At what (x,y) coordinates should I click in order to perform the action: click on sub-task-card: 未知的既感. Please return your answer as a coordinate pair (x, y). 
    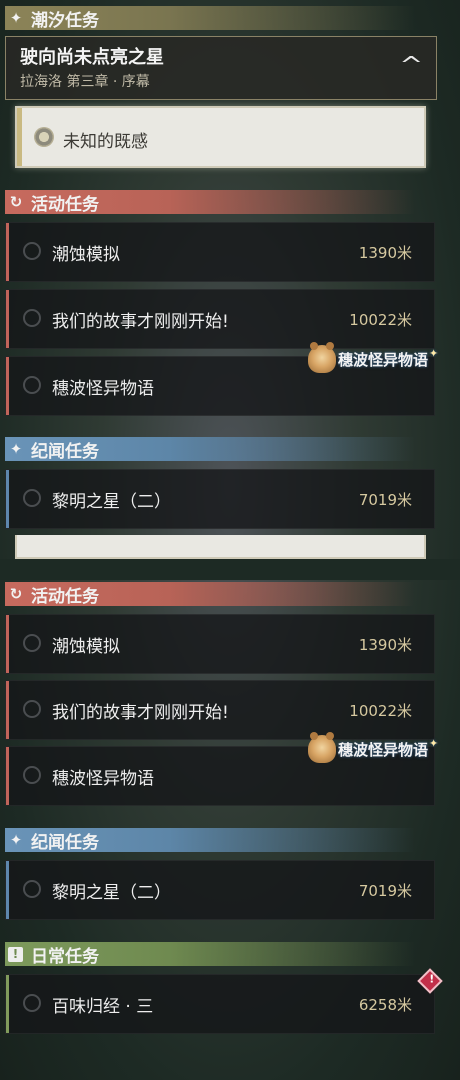
    Looking at the image, I should click on (220, 137).